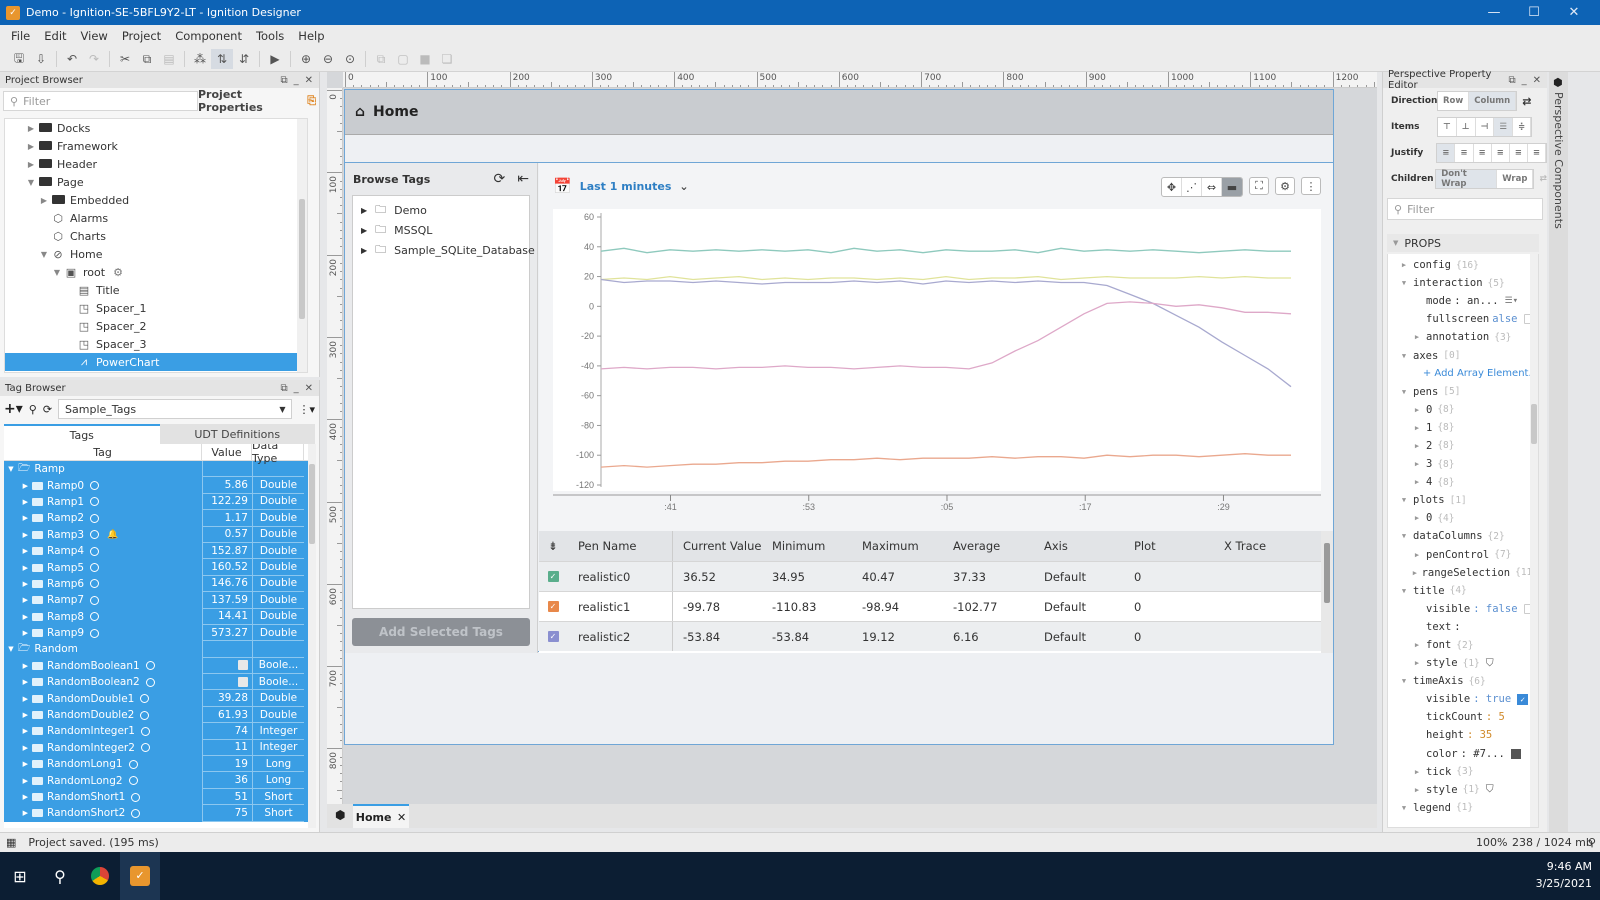 This screenshot has height=900, width=1600. I want to click on sort-icon: ⇟, so click(553, 546).